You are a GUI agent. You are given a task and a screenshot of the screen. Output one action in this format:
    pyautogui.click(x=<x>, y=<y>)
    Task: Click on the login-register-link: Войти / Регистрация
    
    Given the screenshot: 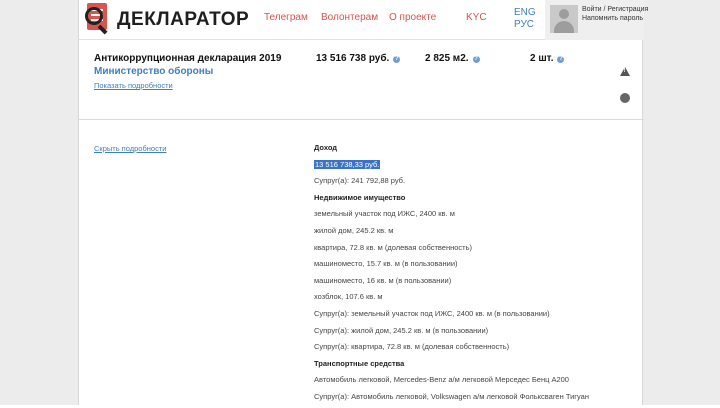 What is the action you would take?
    pyautogui.click(x=615, y=9)
    